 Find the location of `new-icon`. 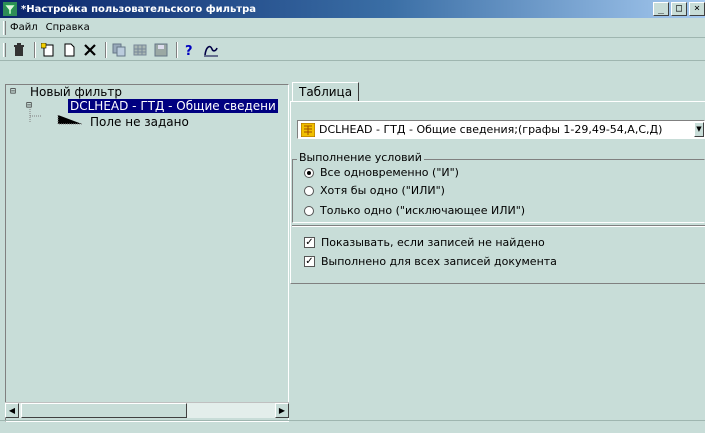

new-icon is located at coordinates (69, 50).